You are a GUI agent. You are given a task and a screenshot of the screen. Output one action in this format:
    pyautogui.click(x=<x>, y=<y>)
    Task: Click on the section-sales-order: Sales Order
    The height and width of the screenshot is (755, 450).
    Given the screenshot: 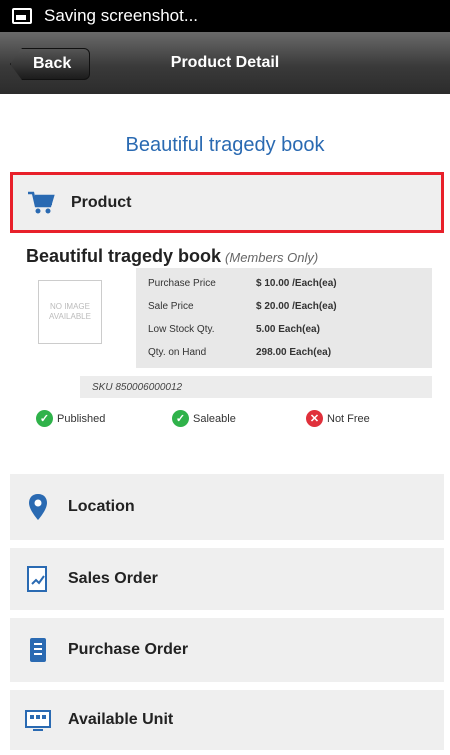 What is the action you would take?
    pyautogui.click(x=227, y=579)
    